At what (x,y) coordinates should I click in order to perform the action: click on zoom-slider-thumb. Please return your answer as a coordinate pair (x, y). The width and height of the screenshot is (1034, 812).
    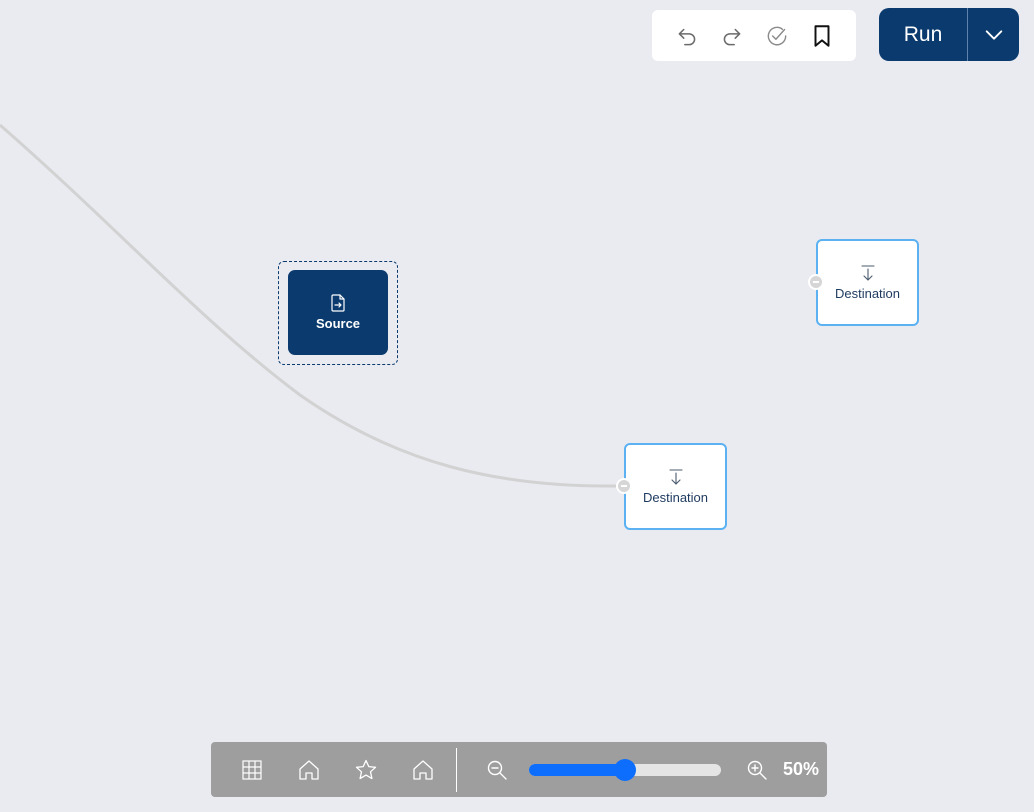
    Looking at the image, I should click on (625, 769).